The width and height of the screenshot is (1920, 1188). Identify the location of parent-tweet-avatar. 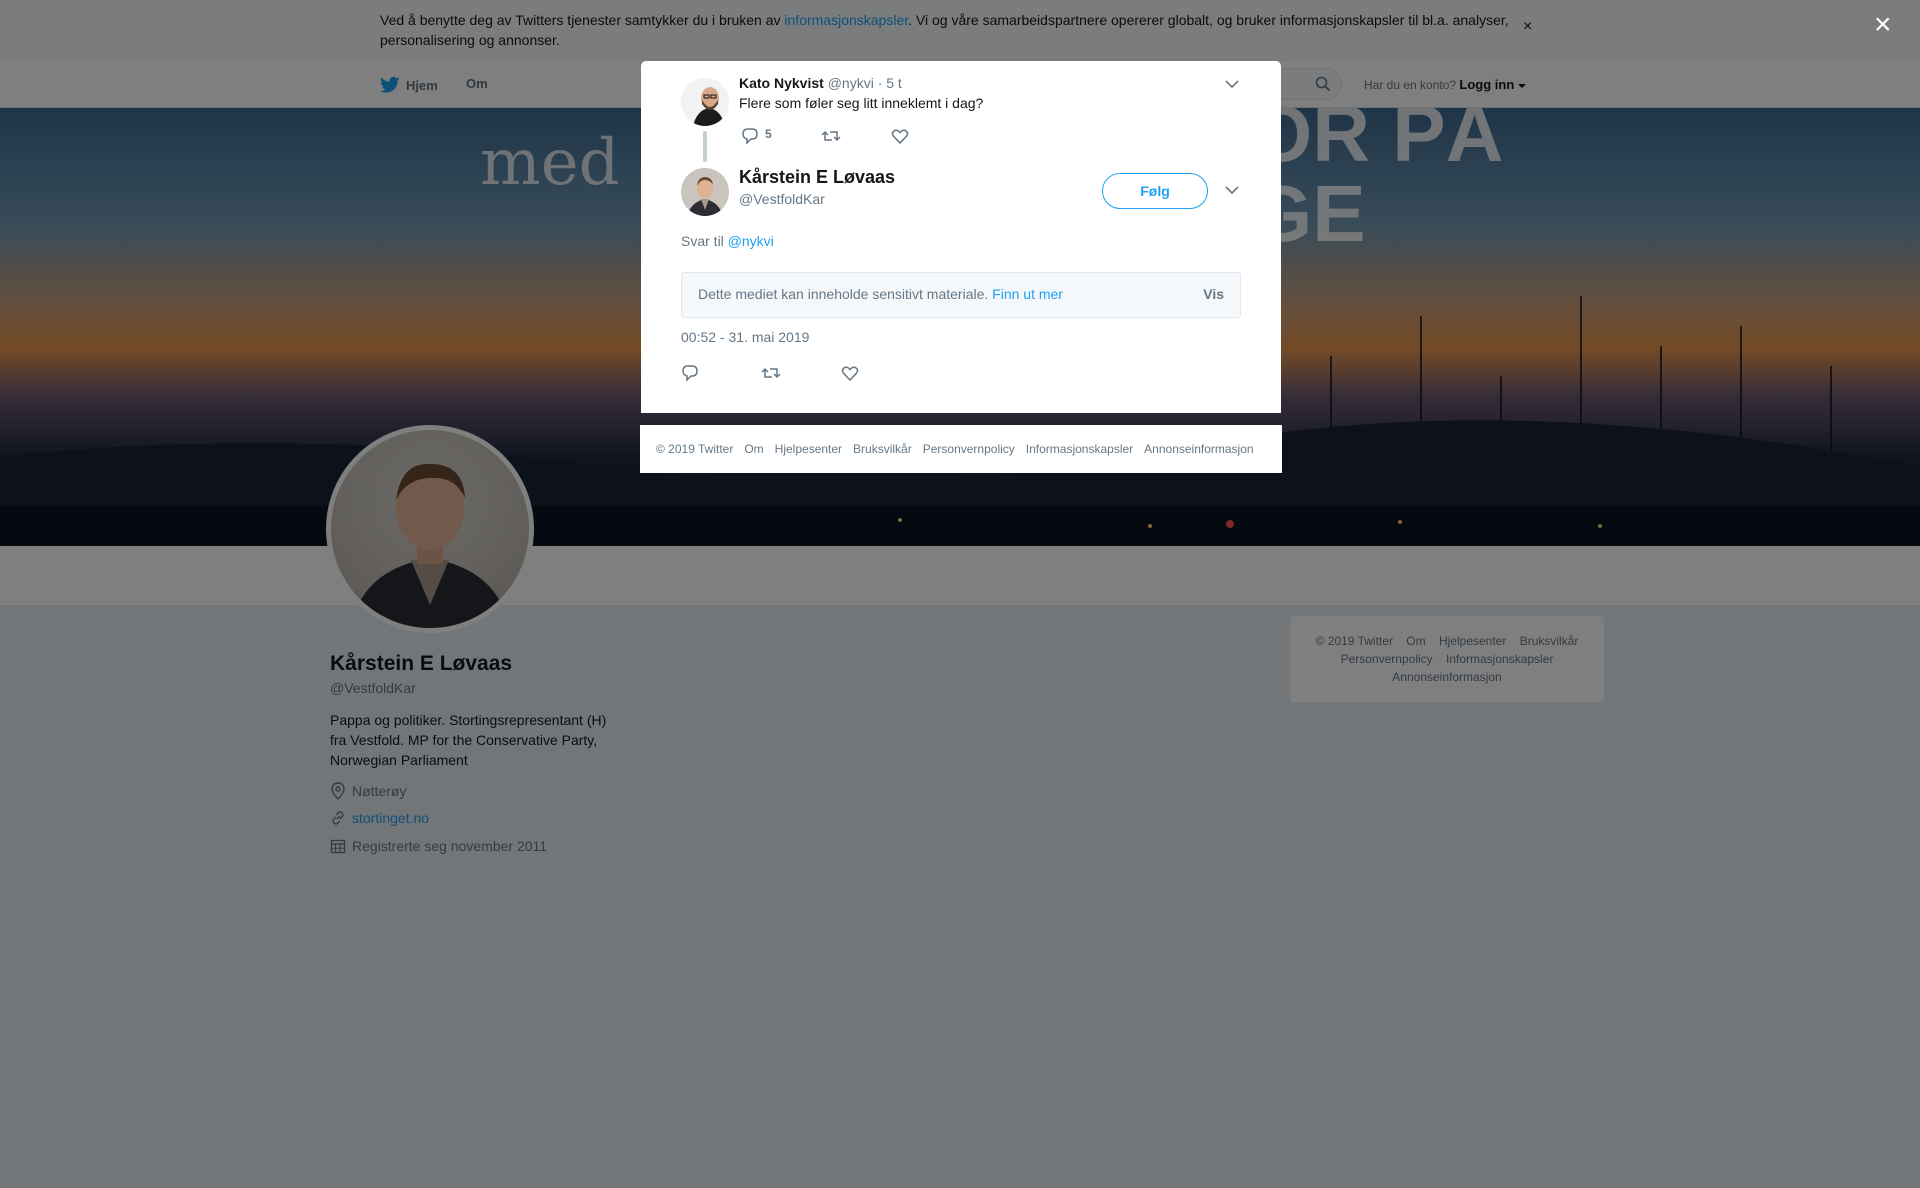
(705, 102).